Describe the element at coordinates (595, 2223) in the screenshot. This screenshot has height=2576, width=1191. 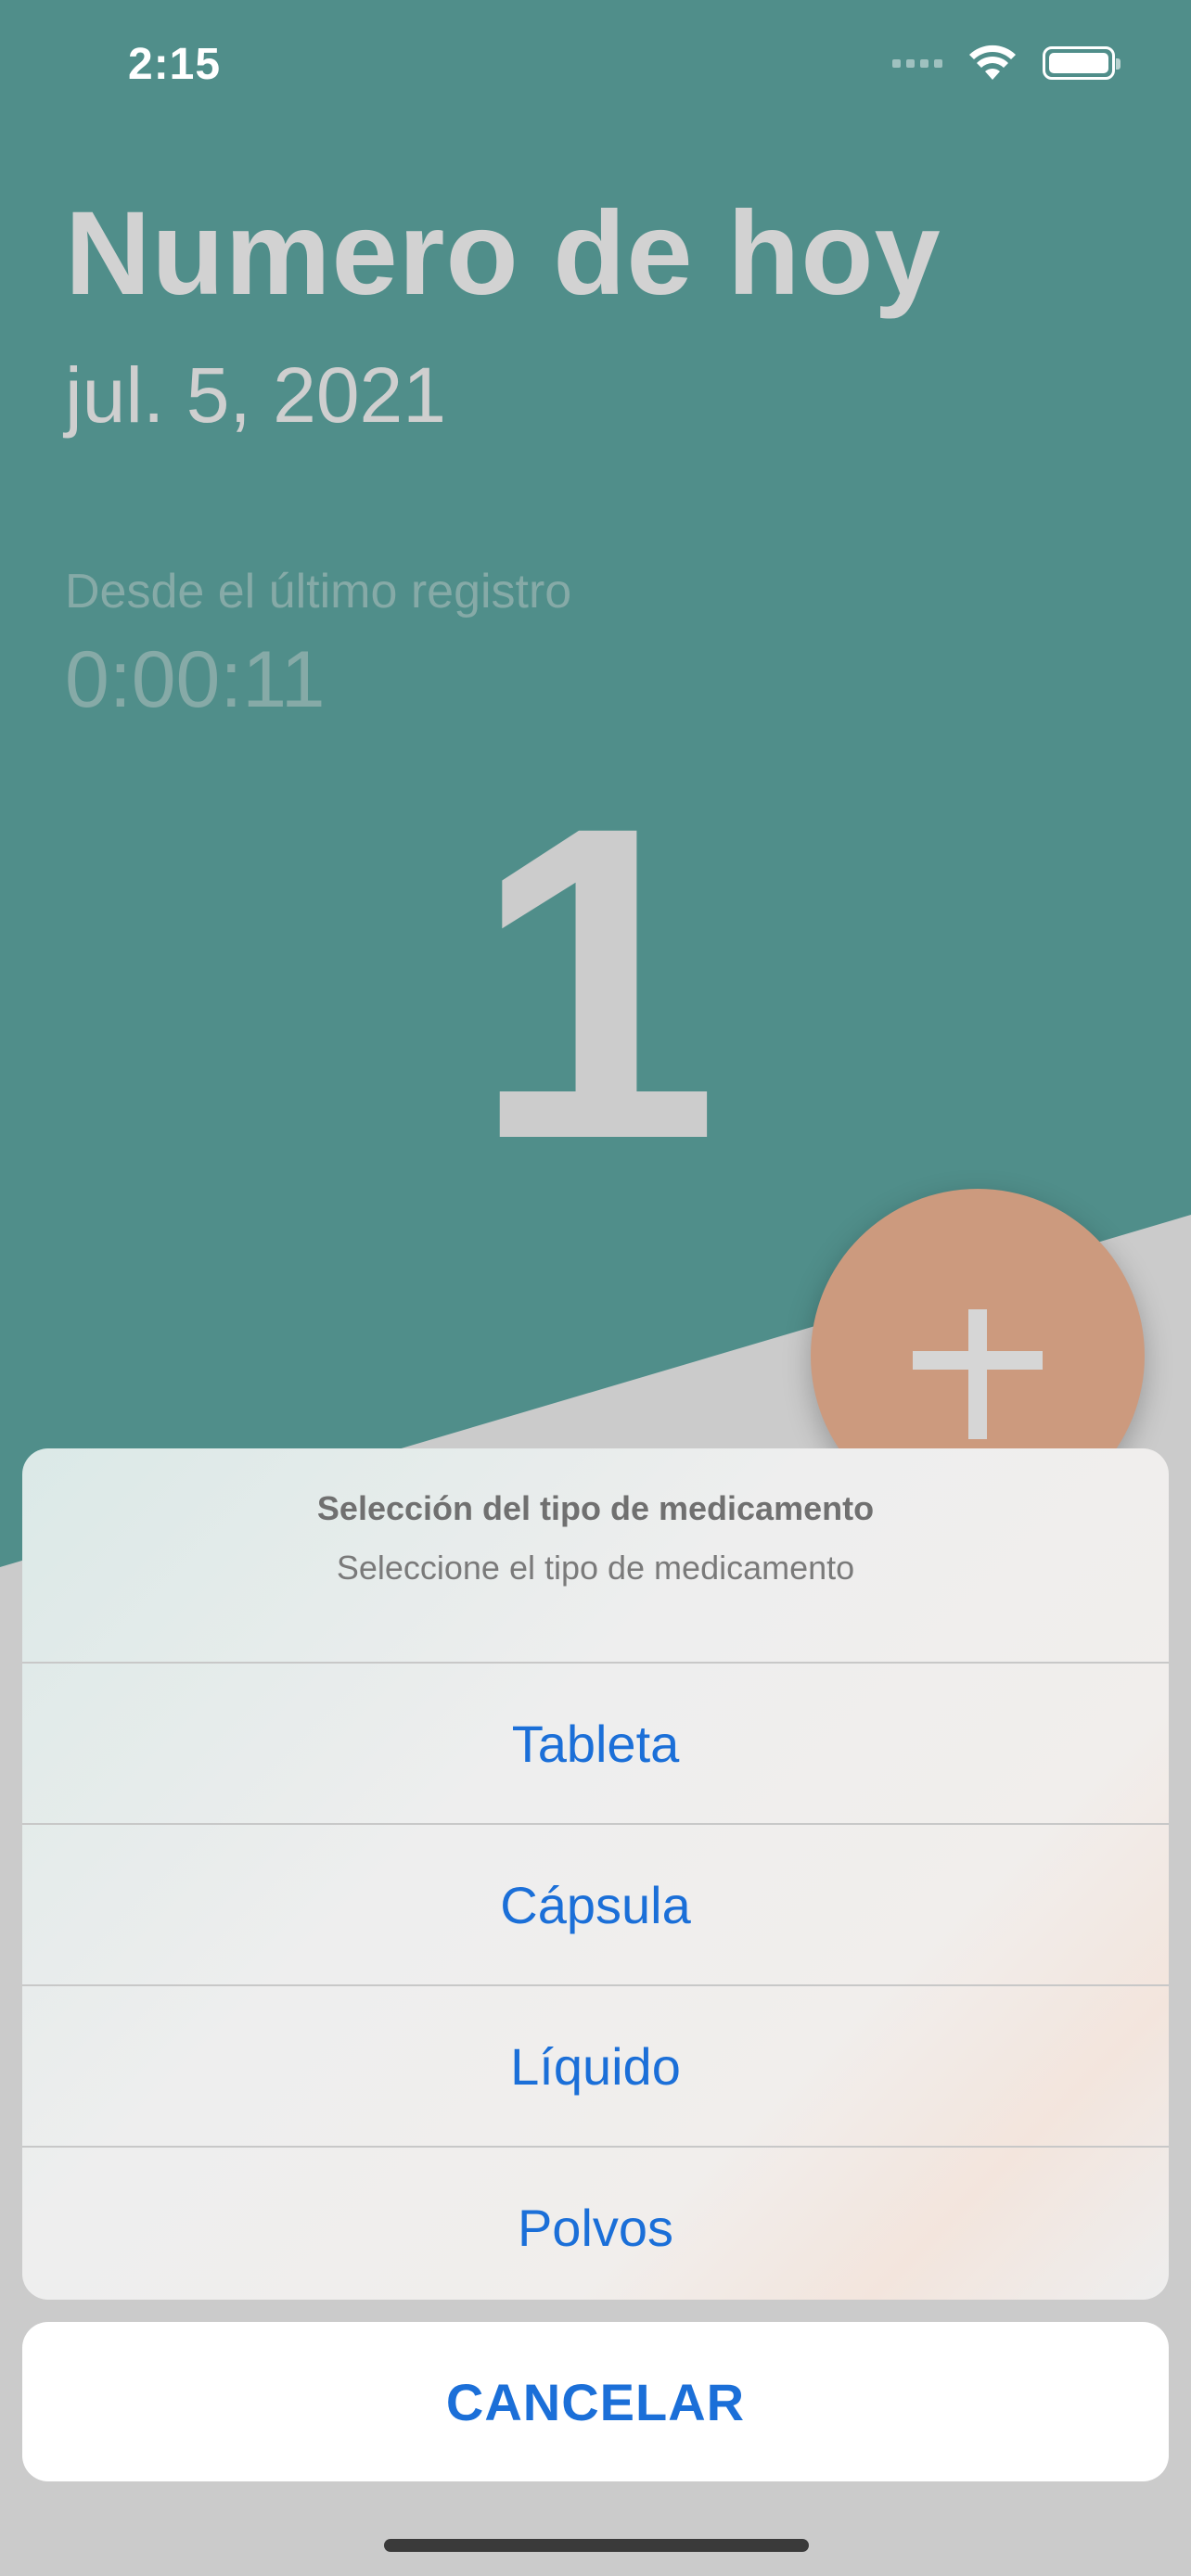
I see `option-polvos: Polvos` at that location.